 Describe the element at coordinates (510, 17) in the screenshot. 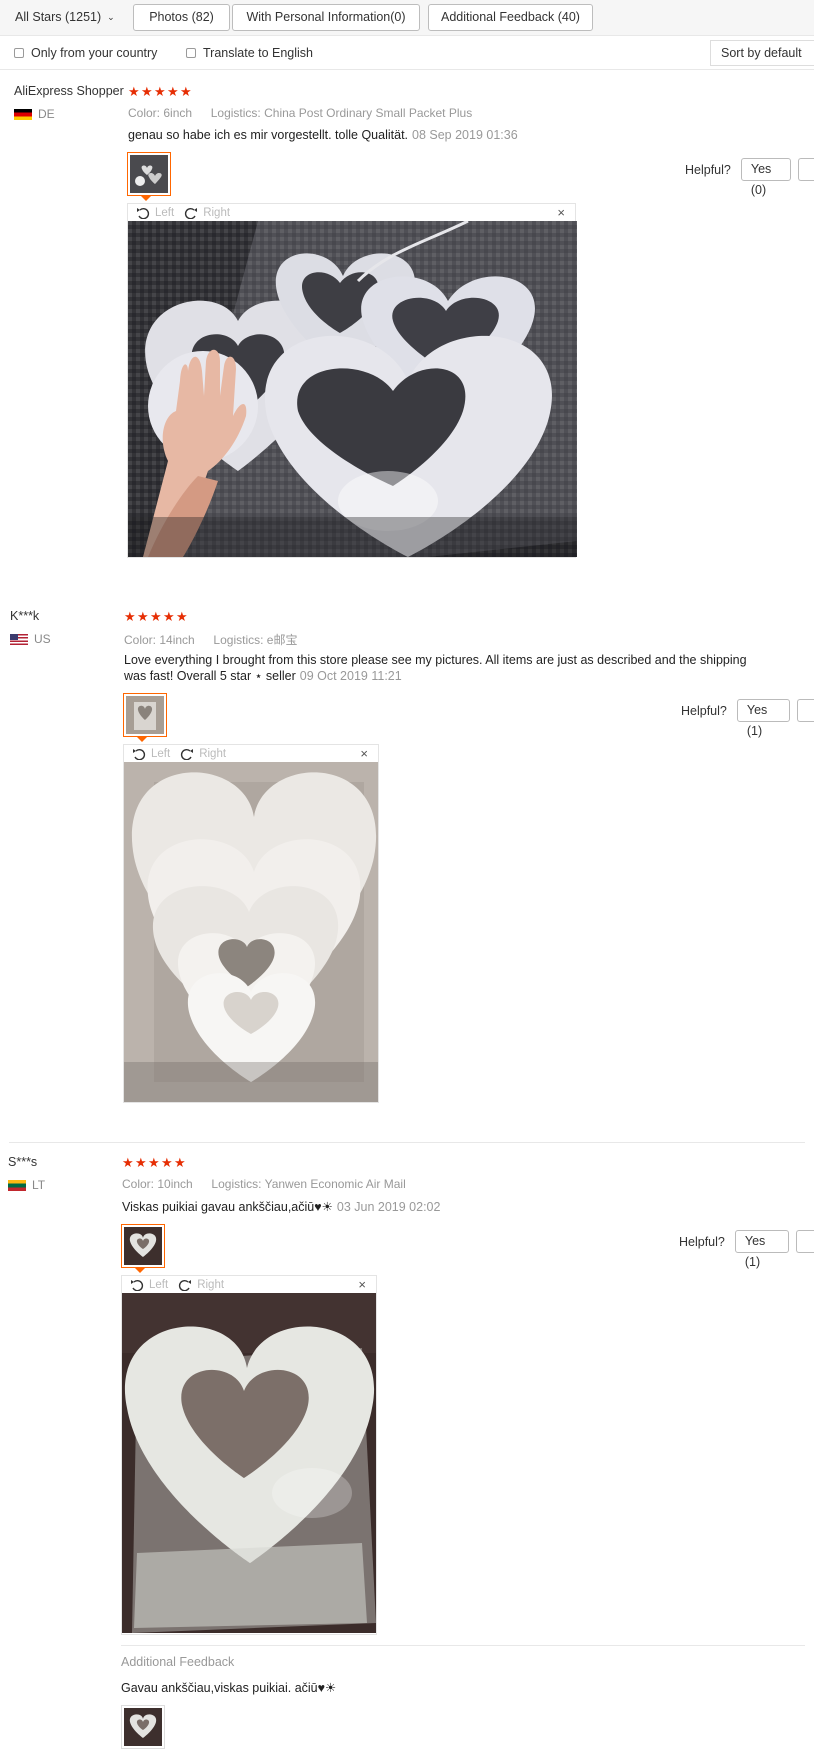

I see `additional-feedback-filter-button: Additional Feedback (40)` at that location.